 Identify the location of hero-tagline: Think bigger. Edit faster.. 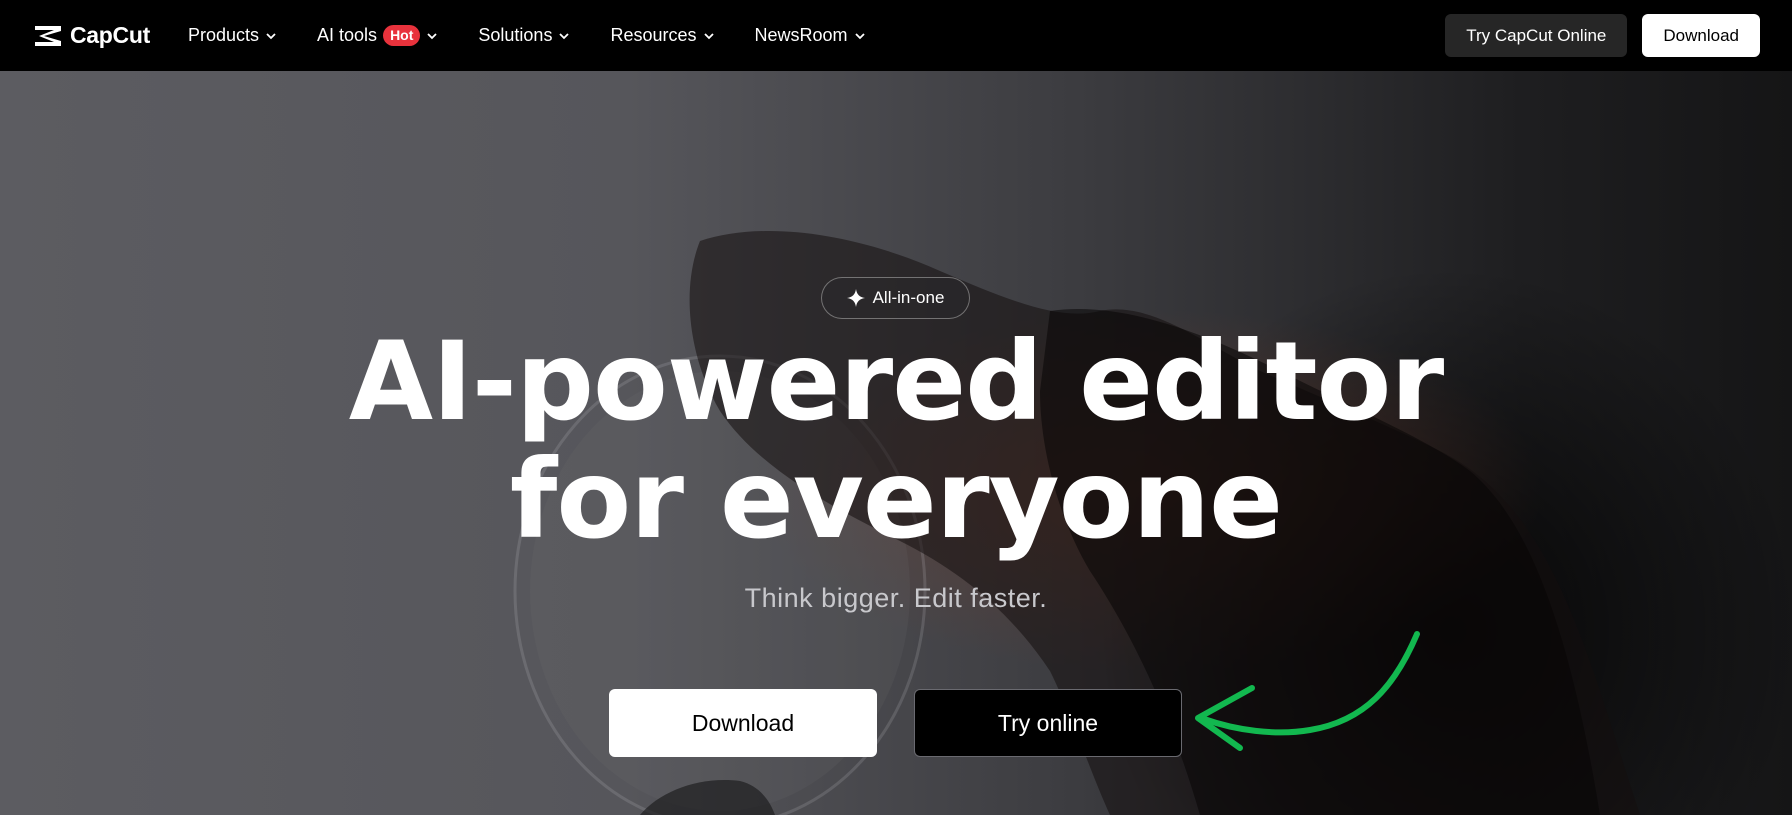
(896, 598).